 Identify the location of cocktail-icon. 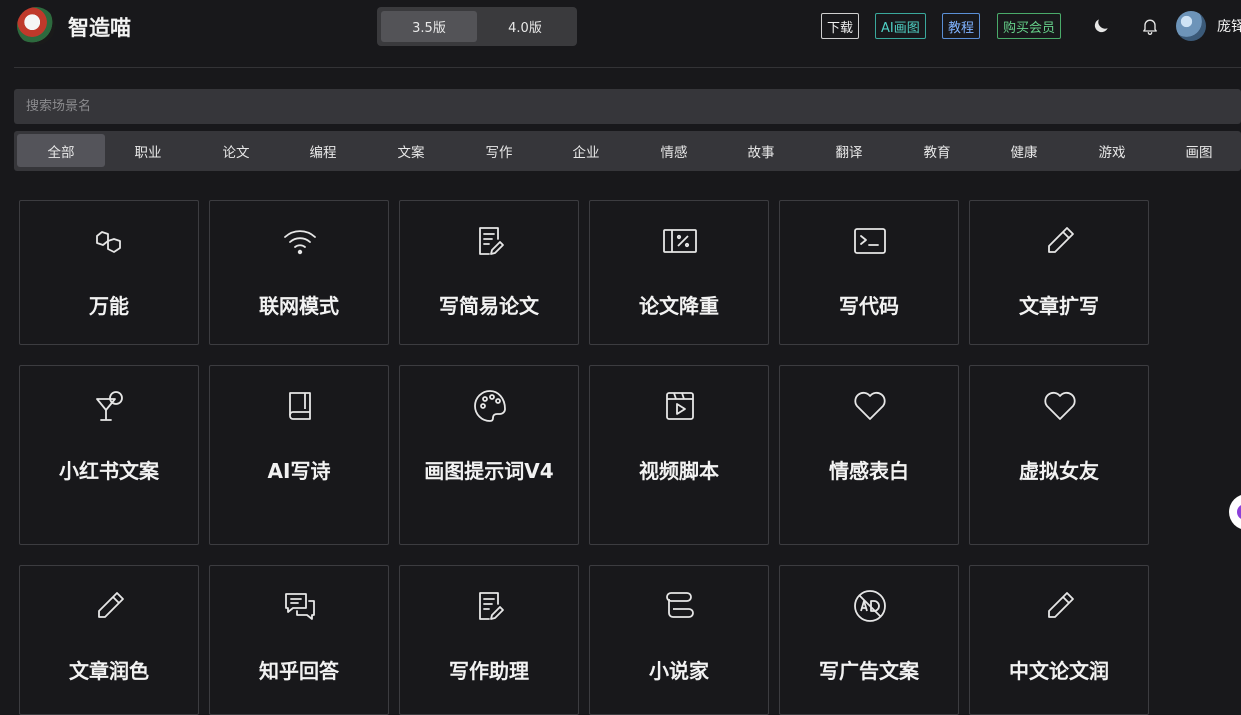
(110, 406).